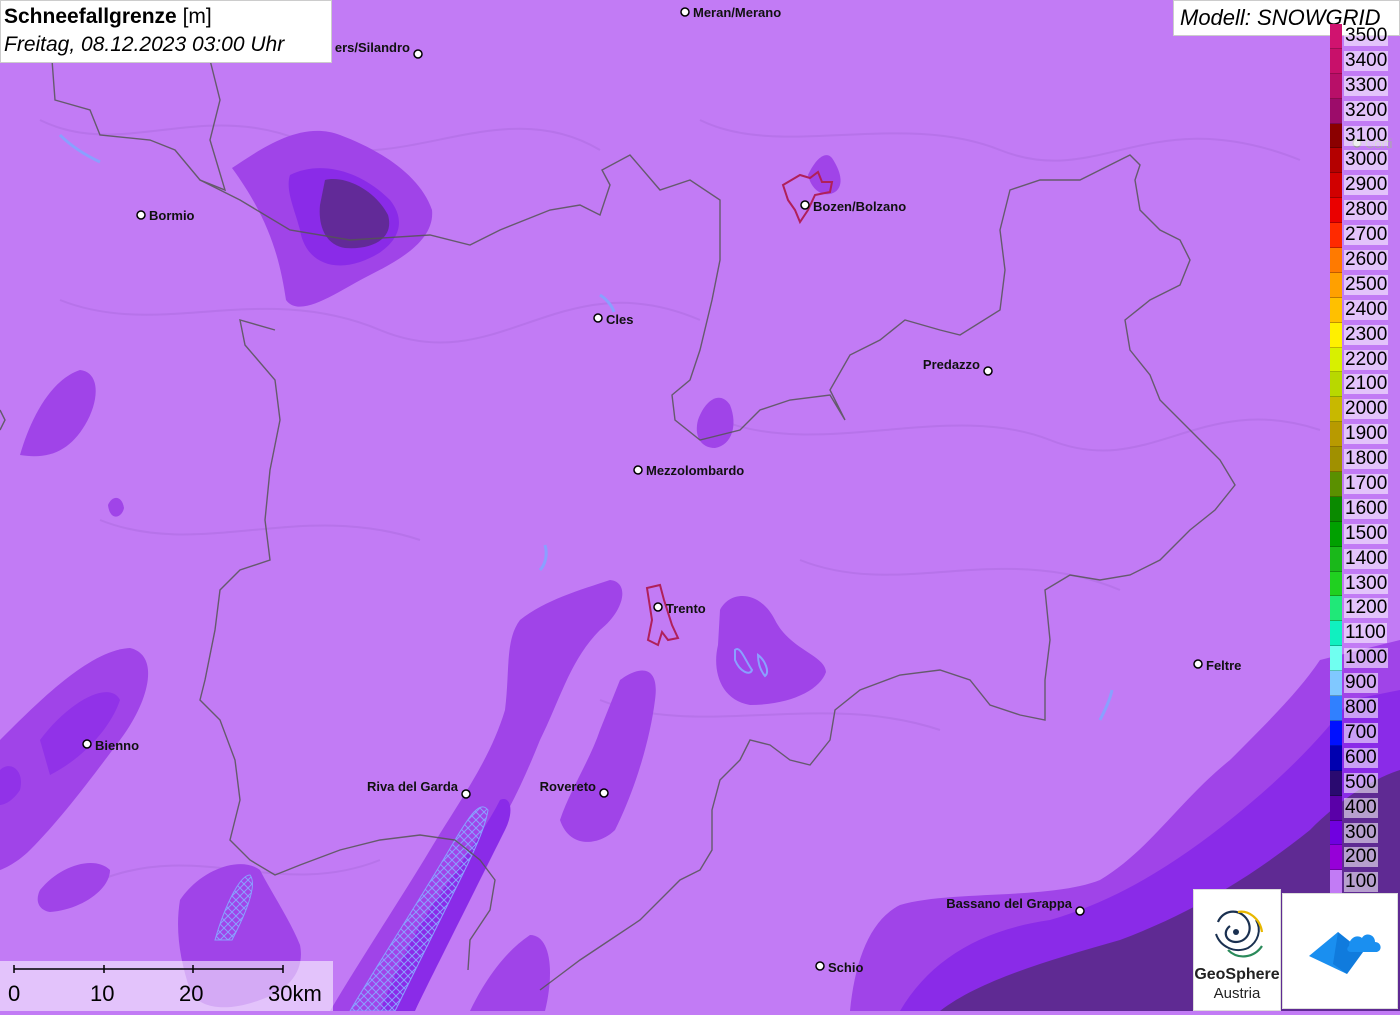  Describe the element at coordinates (1365, 584) in the screenshot. I see `legend-row: 1300` at that location.